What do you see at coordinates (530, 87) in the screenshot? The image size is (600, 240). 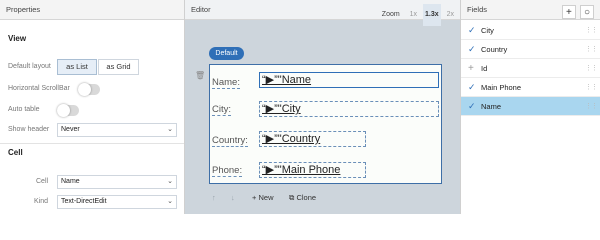 I see `field-item-main-phone: ✓ Main Phone ⋮⋮` at bounding box center [530, 87].